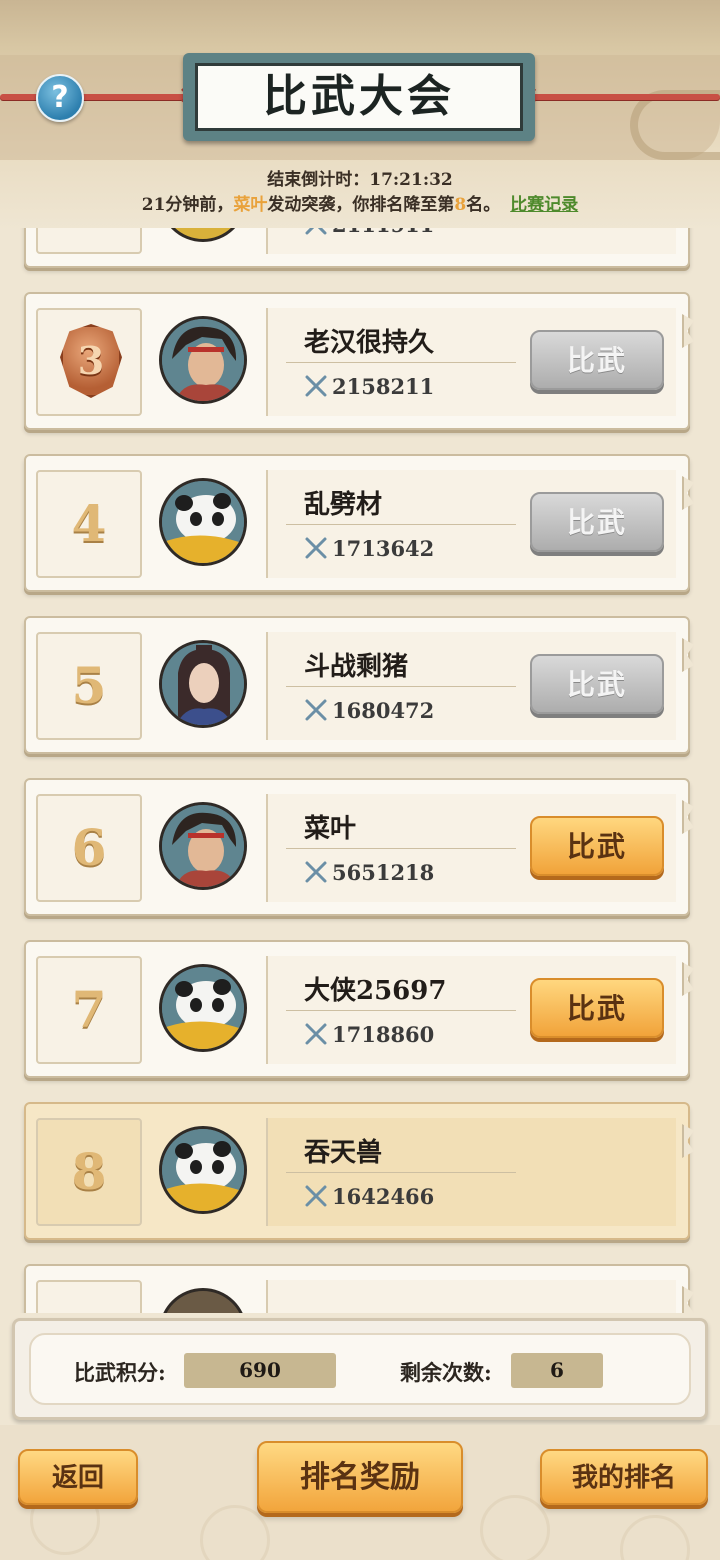 The image size is (720, 1560). I want to click on news-rank: 8, so click(460, 205).